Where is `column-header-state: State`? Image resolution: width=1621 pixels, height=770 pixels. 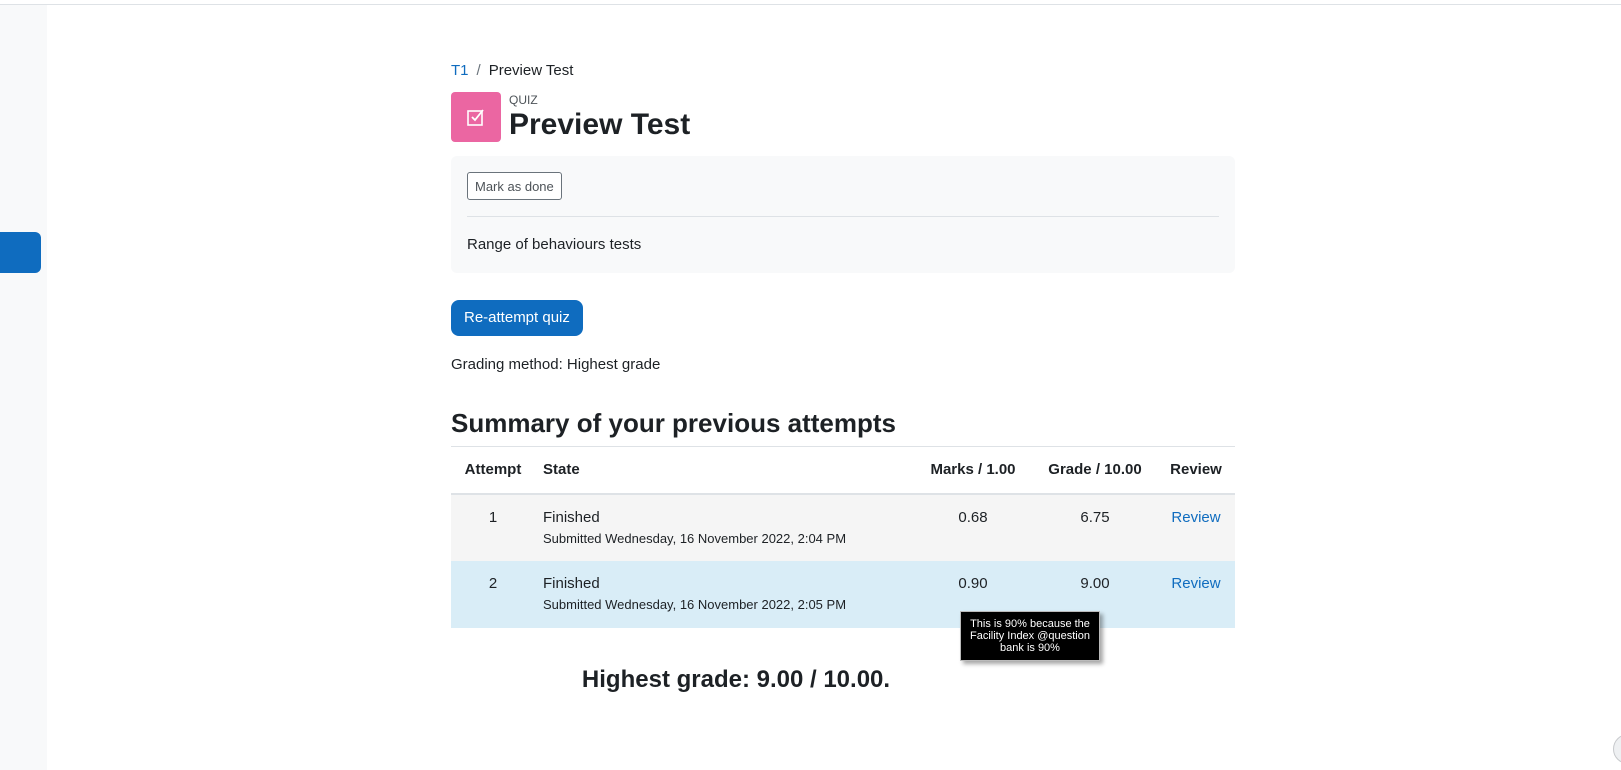
column-header-state: State is located at coordinates (724, 470).